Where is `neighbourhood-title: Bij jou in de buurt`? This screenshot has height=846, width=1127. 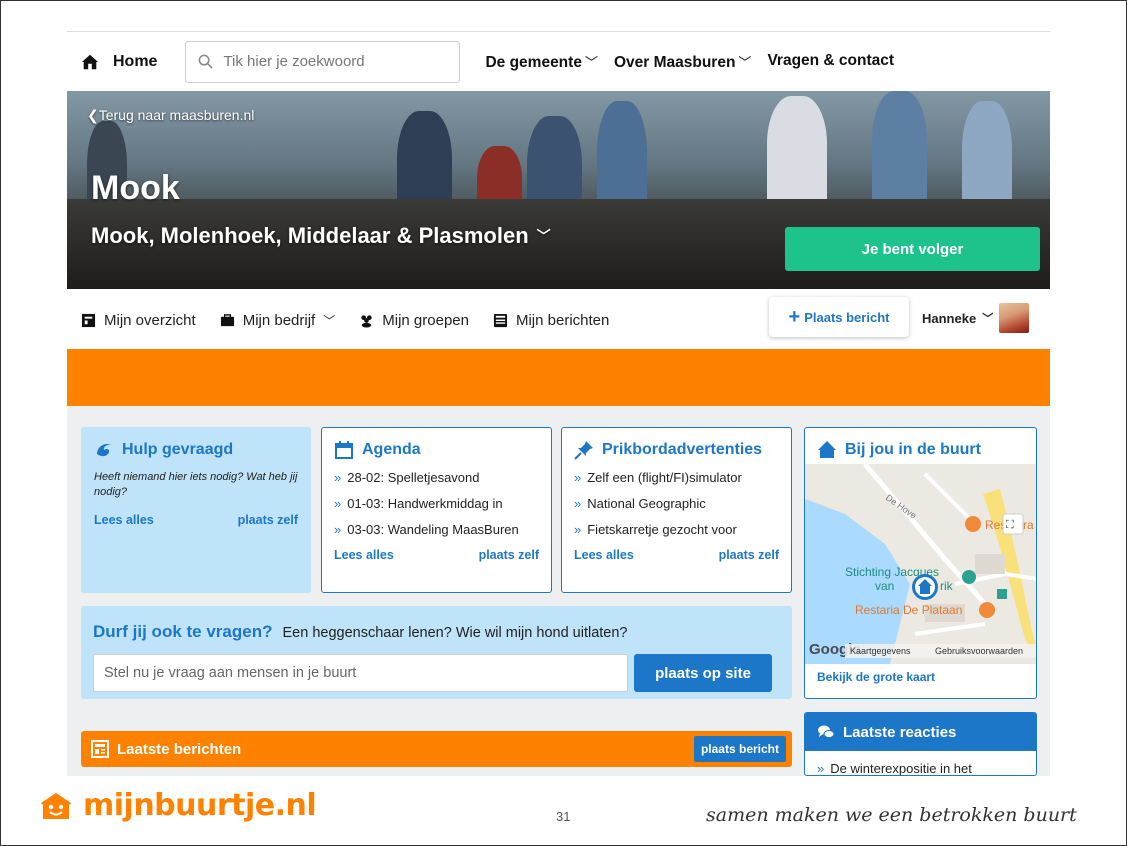 neighbourhood-title: Bij jou in de buurt is located at coordinates (920, 444).